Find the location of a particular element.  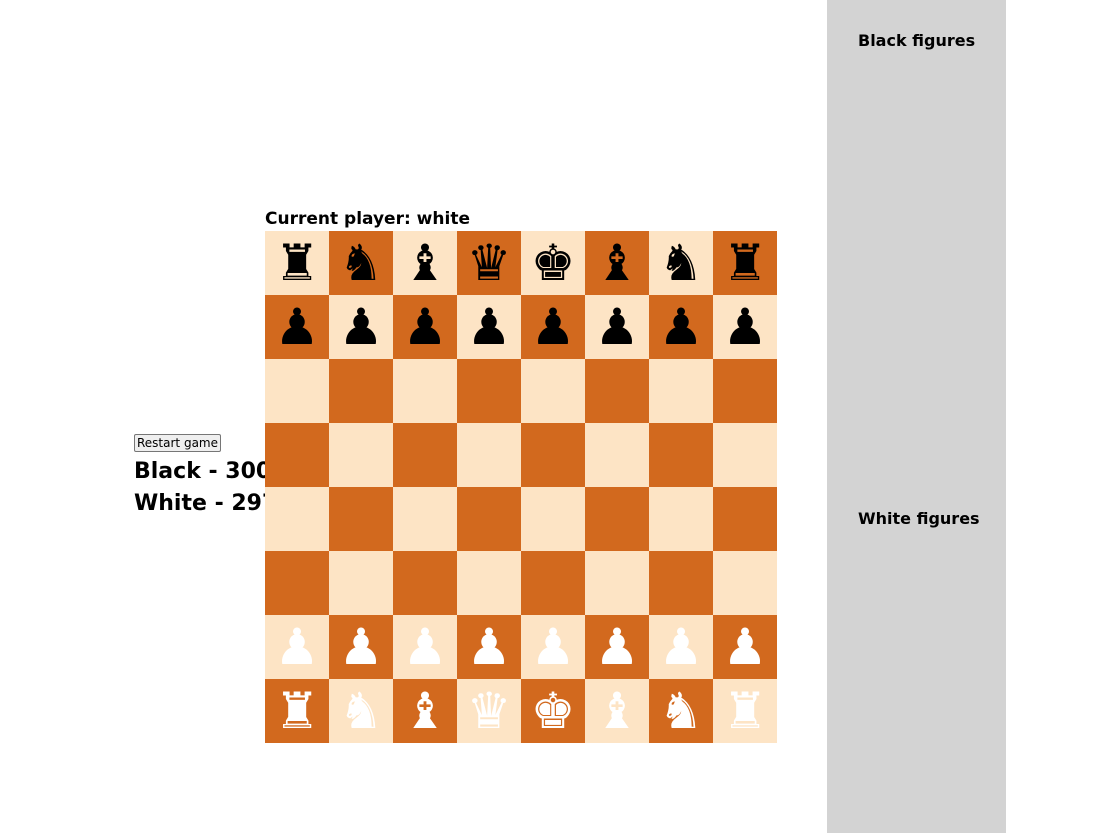

board-square-d3 is located at coordinates (489, 583).